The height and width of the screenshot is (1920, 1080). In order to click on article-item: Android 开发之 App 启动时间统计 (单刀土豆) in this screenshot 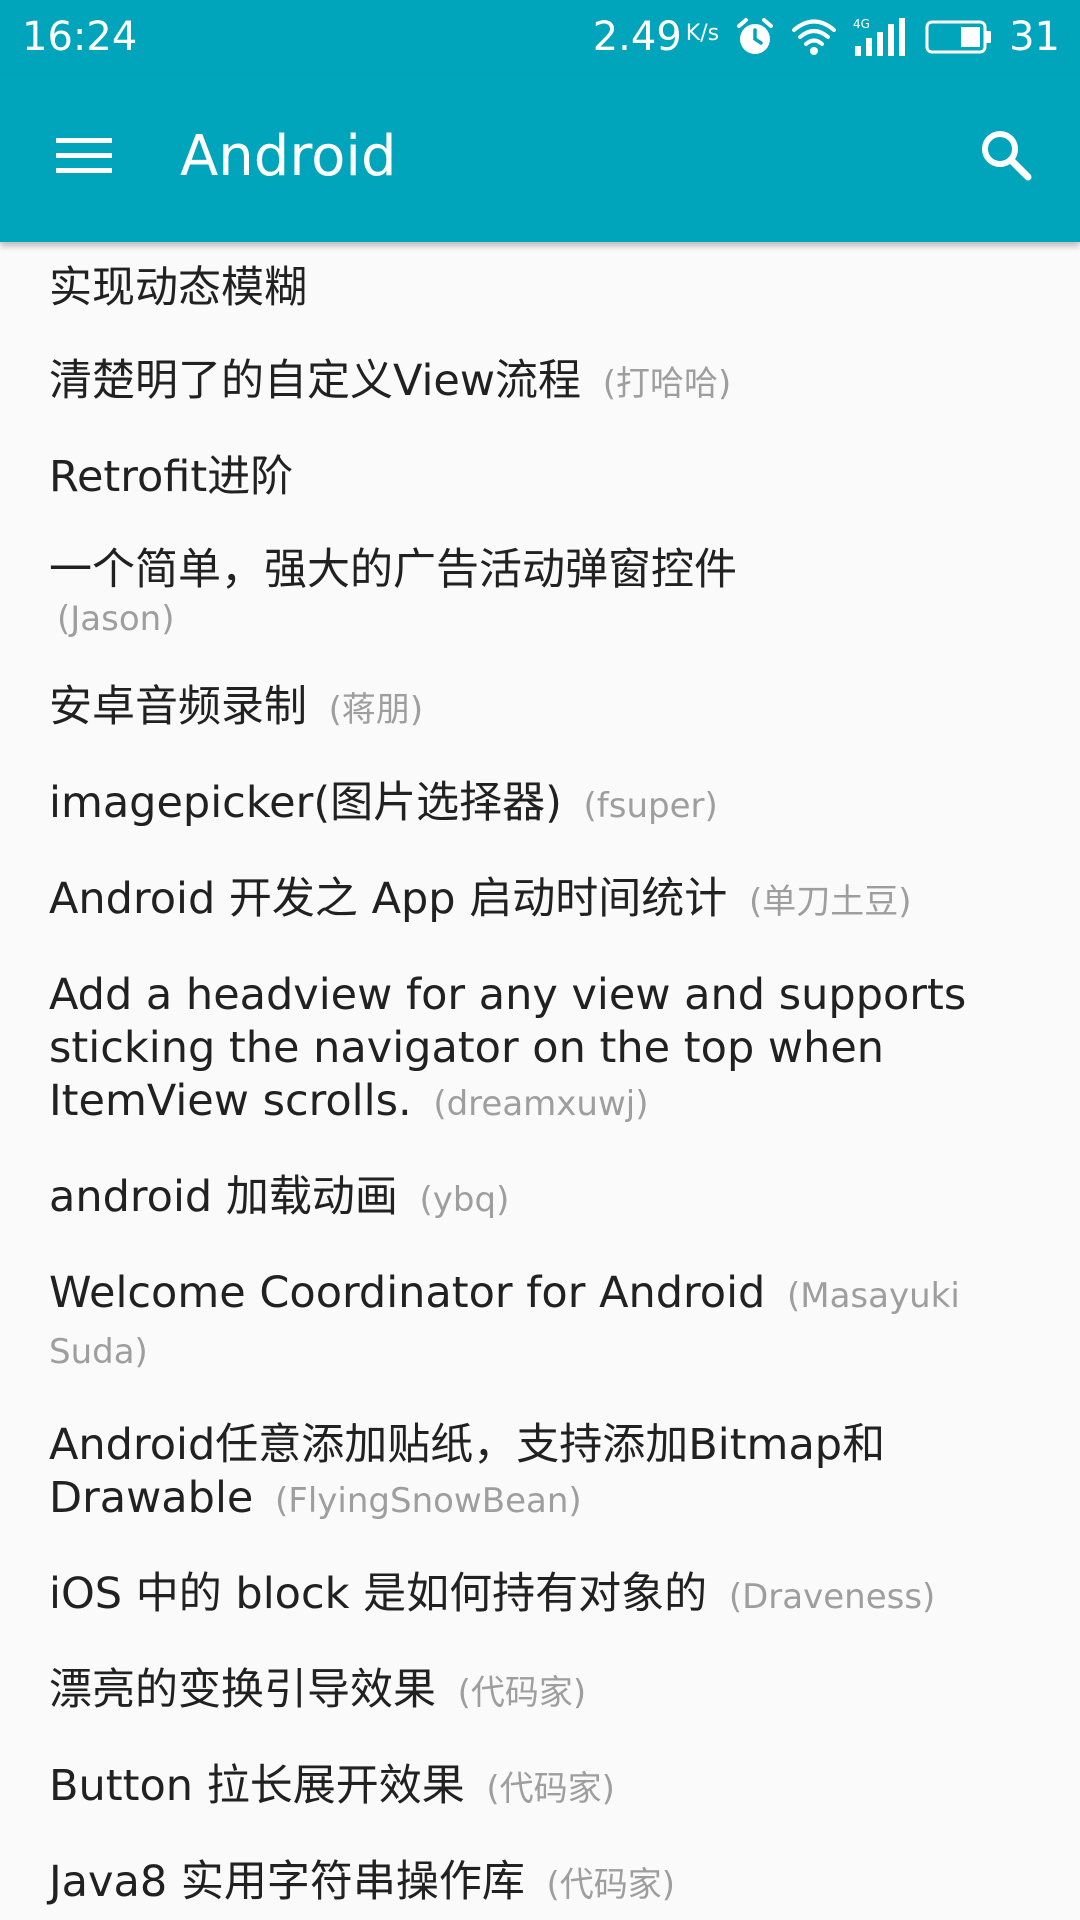, I will do `click(540, 901)`.